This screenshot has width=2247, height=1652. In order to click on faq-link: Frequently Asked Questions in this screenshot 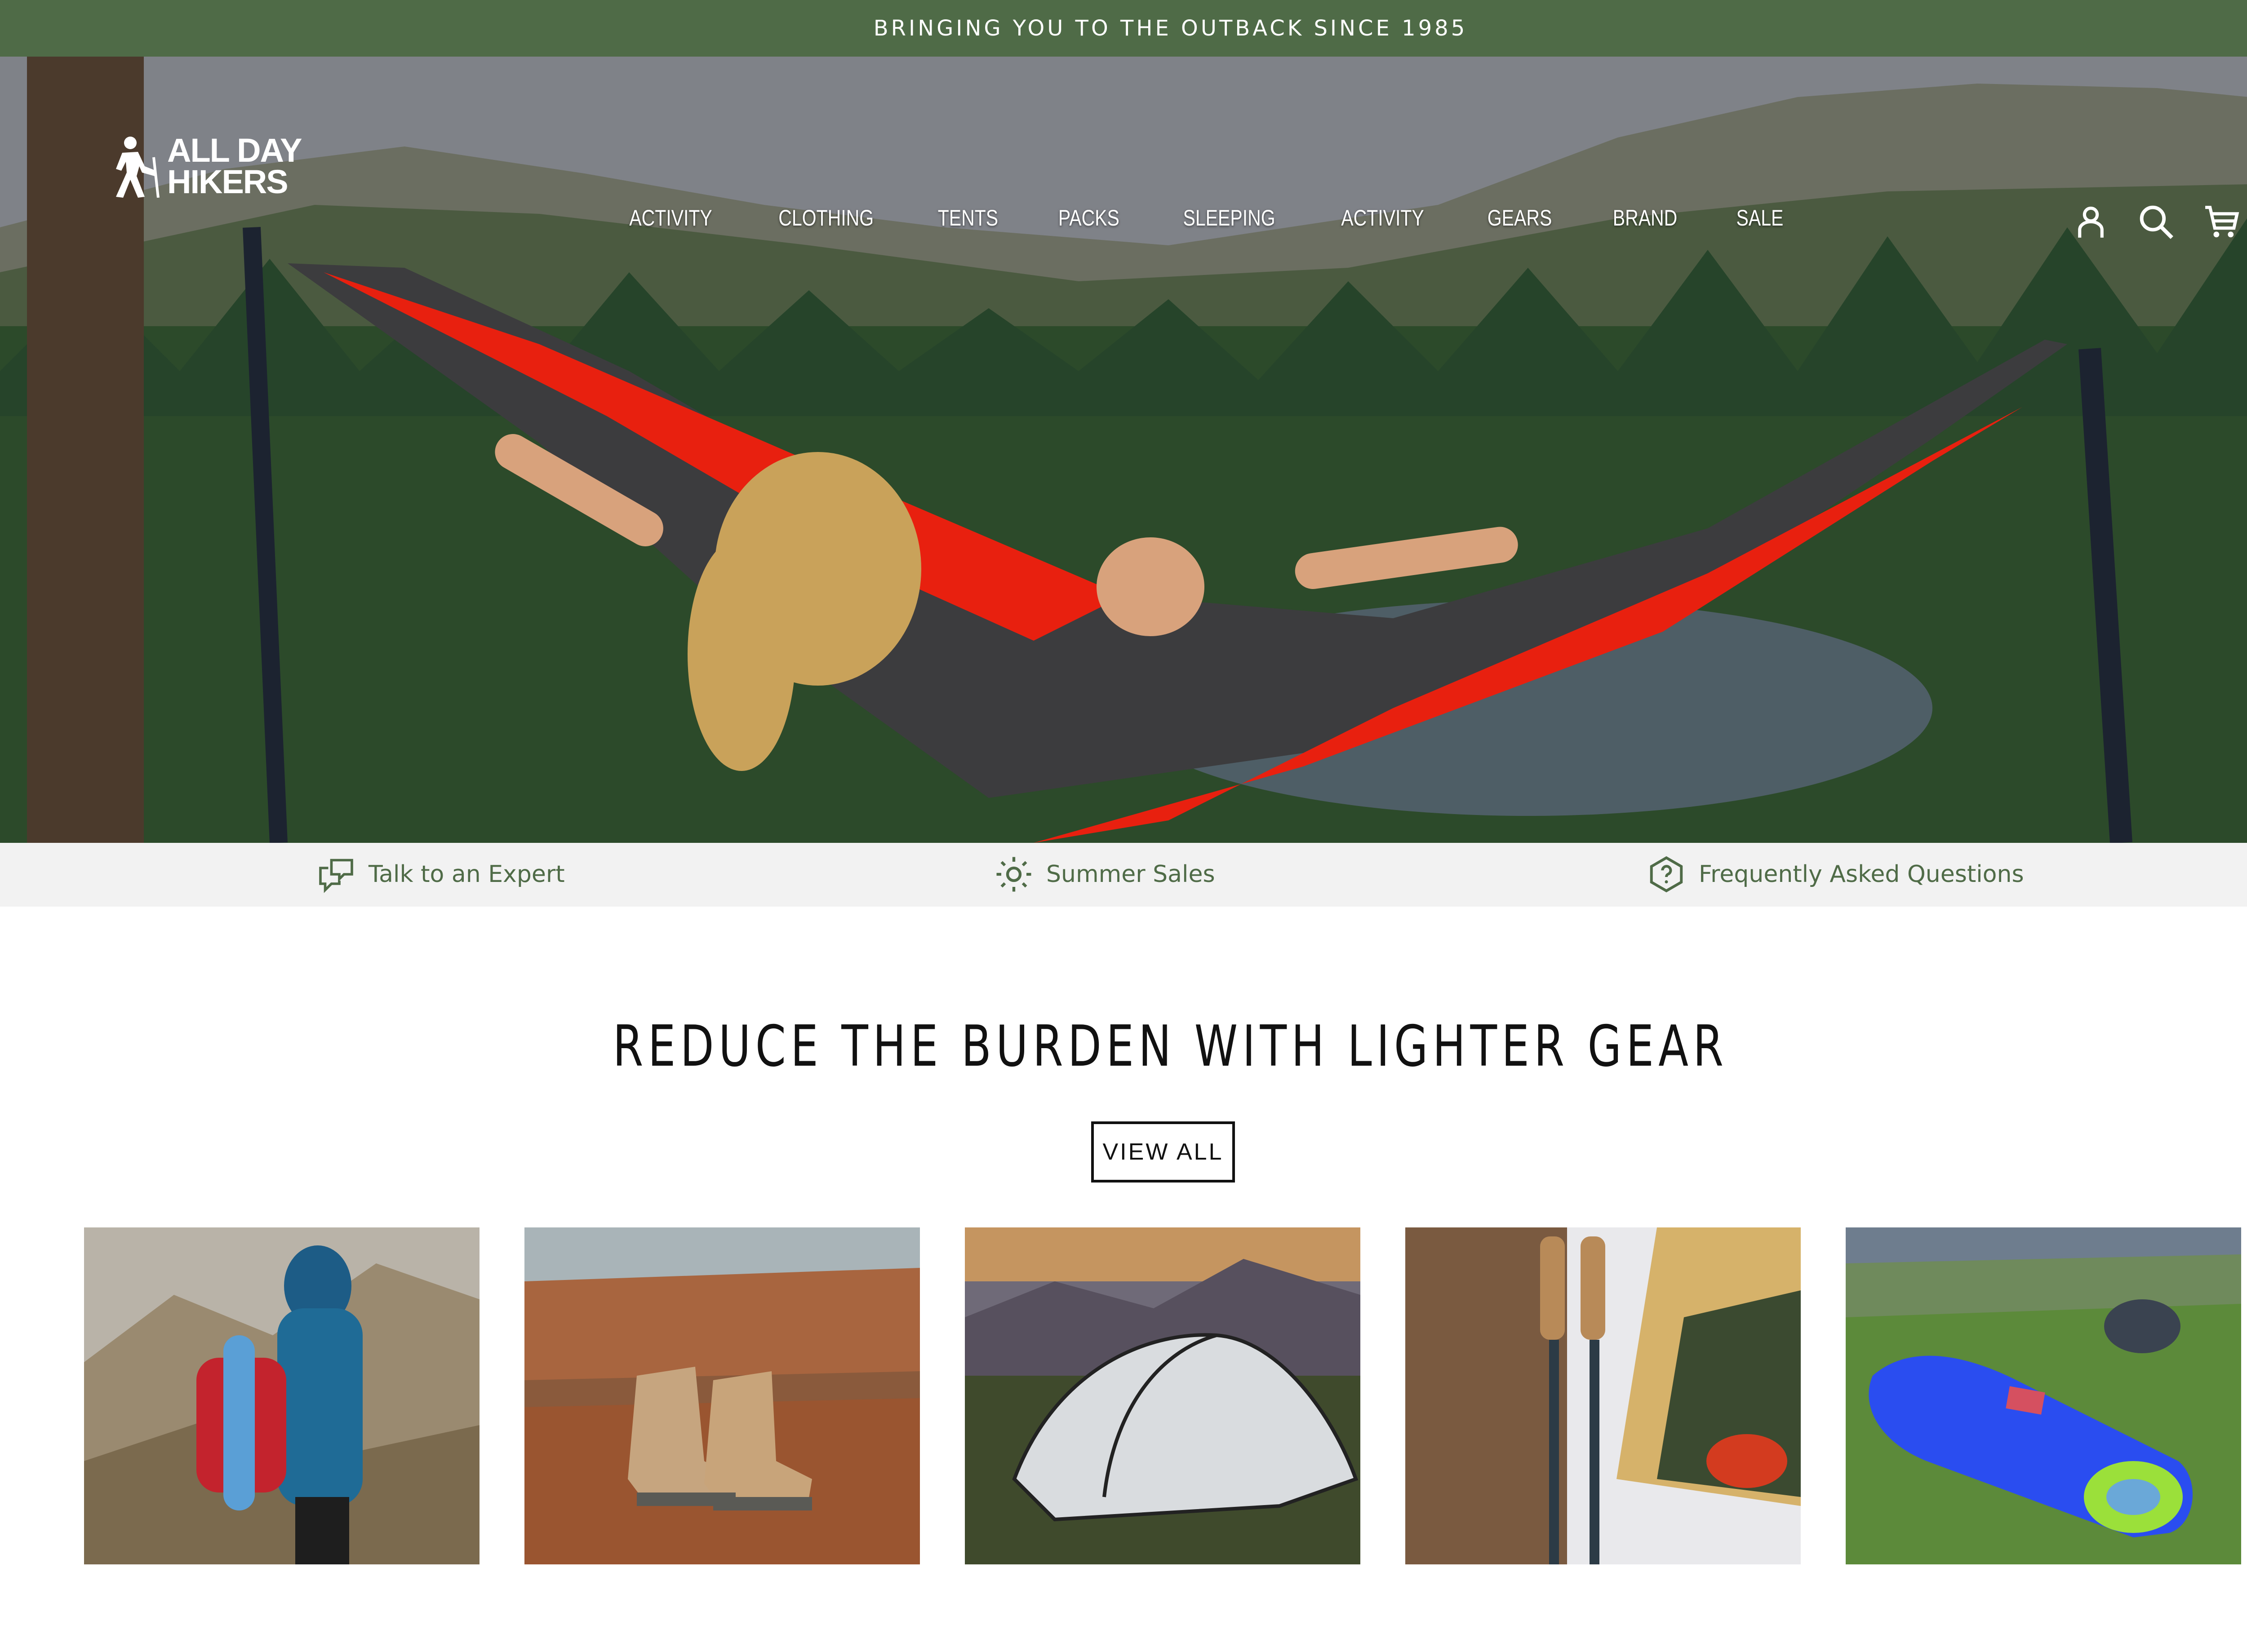, I will do `click(1836, 874)`.